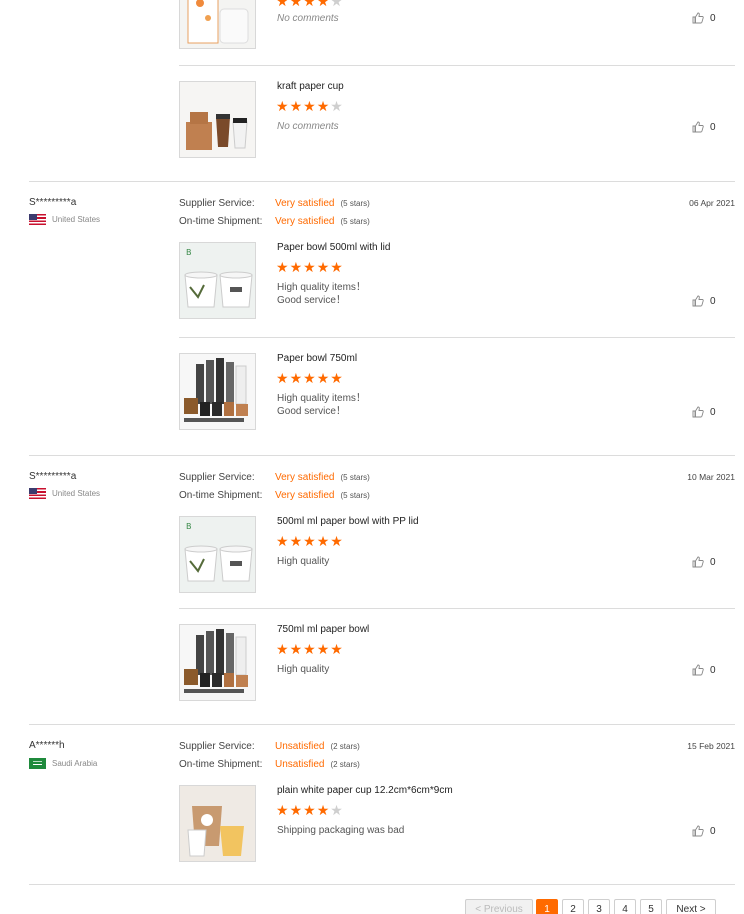  I want to click on rating-label: On-time Shipment:, so click(221, 764).